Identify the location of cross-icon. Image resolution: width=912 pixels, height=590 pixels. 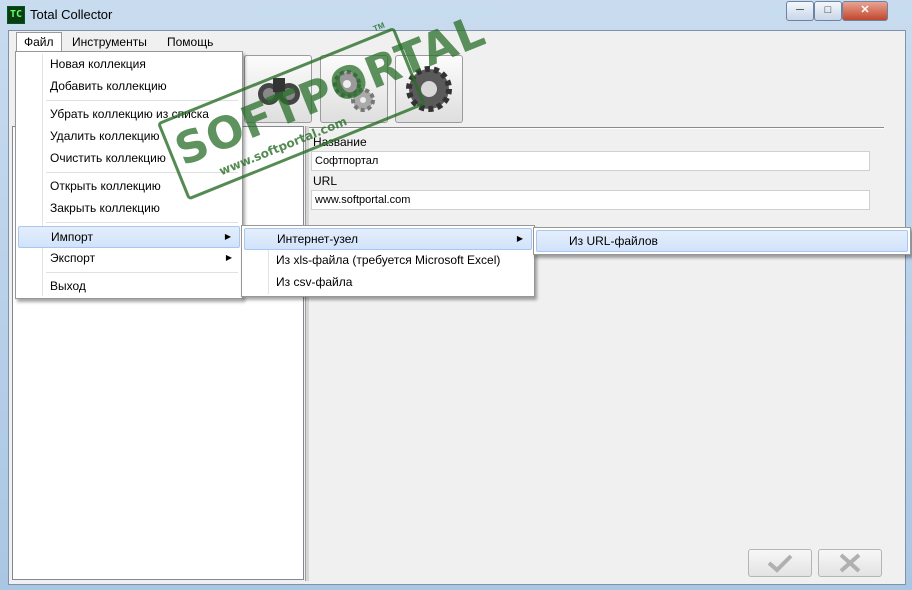
(850, 563).